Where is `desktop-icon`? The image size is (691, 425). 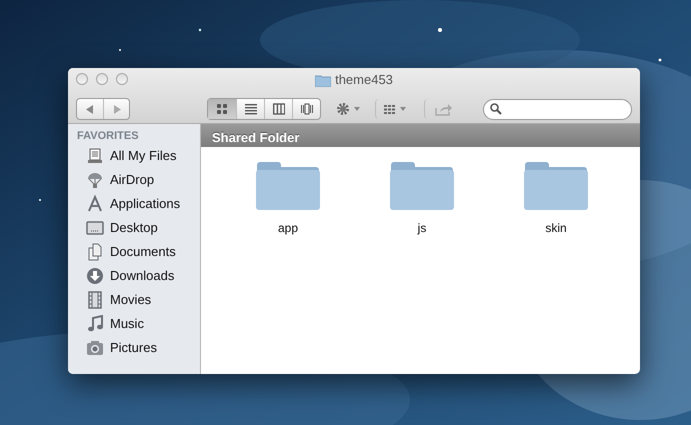 desktop-icon is located at coordinates (95, 228).